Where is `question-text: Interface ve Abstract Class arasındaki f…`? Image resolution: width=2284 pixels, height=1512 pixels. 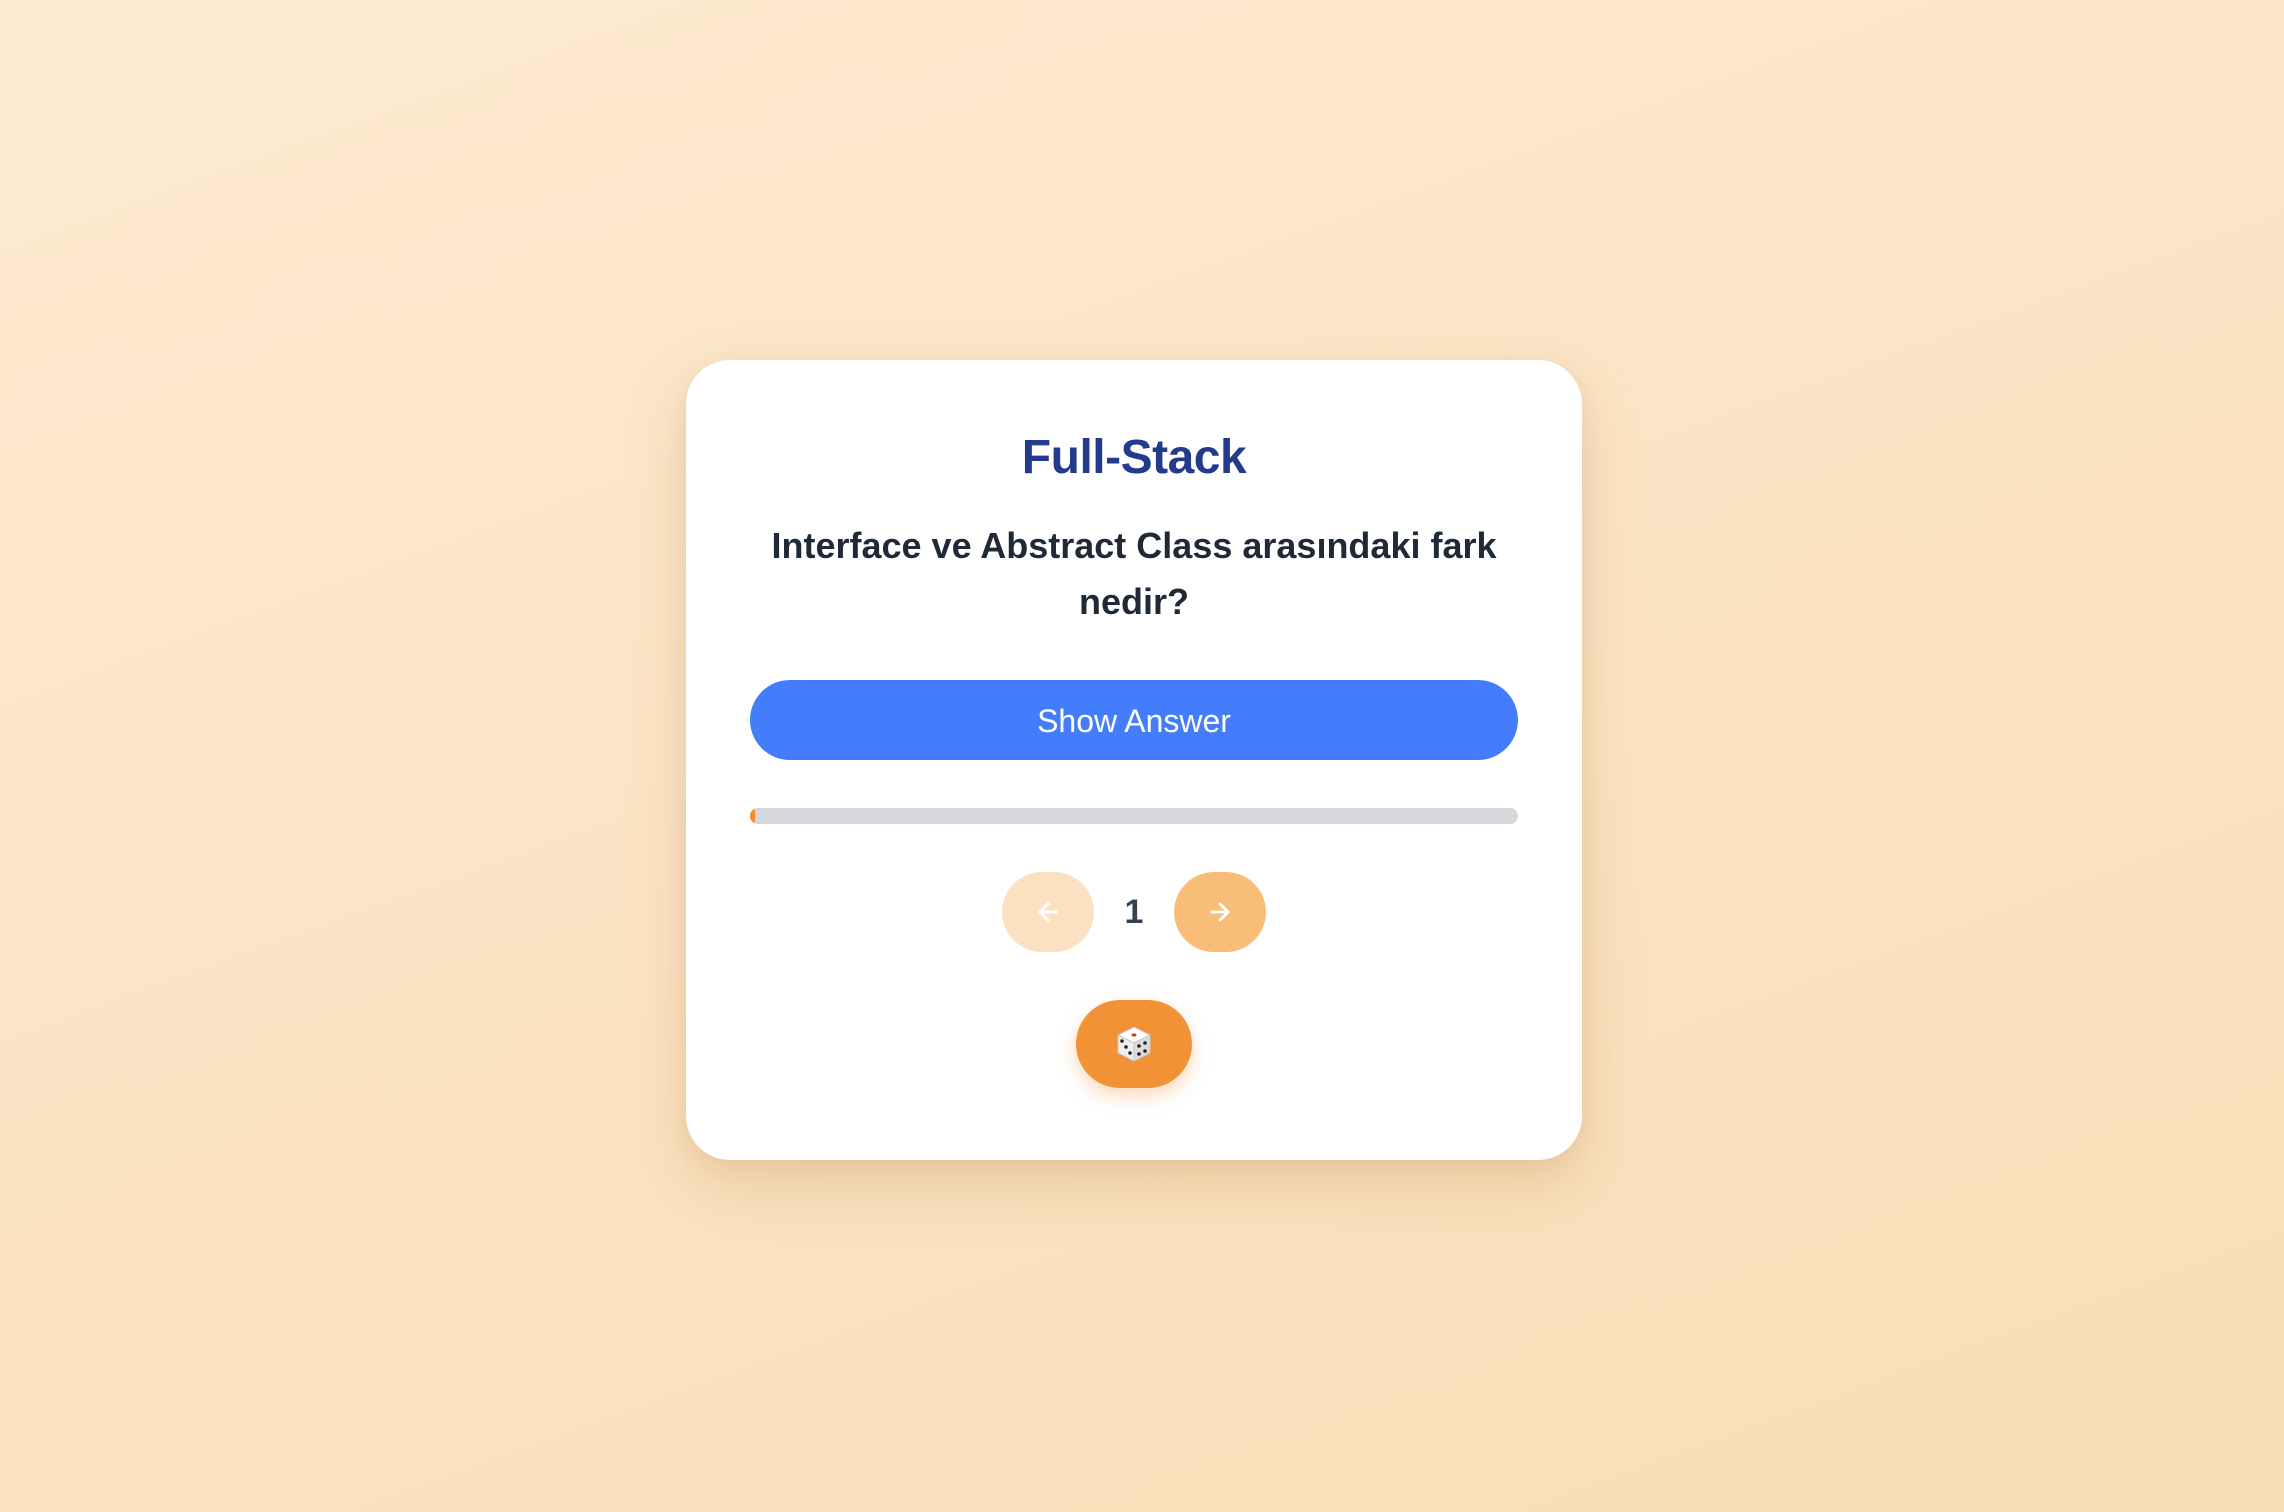
question-text: Interface ve Abstract Class arasındaki f… is located at coordinates (1134, 573).